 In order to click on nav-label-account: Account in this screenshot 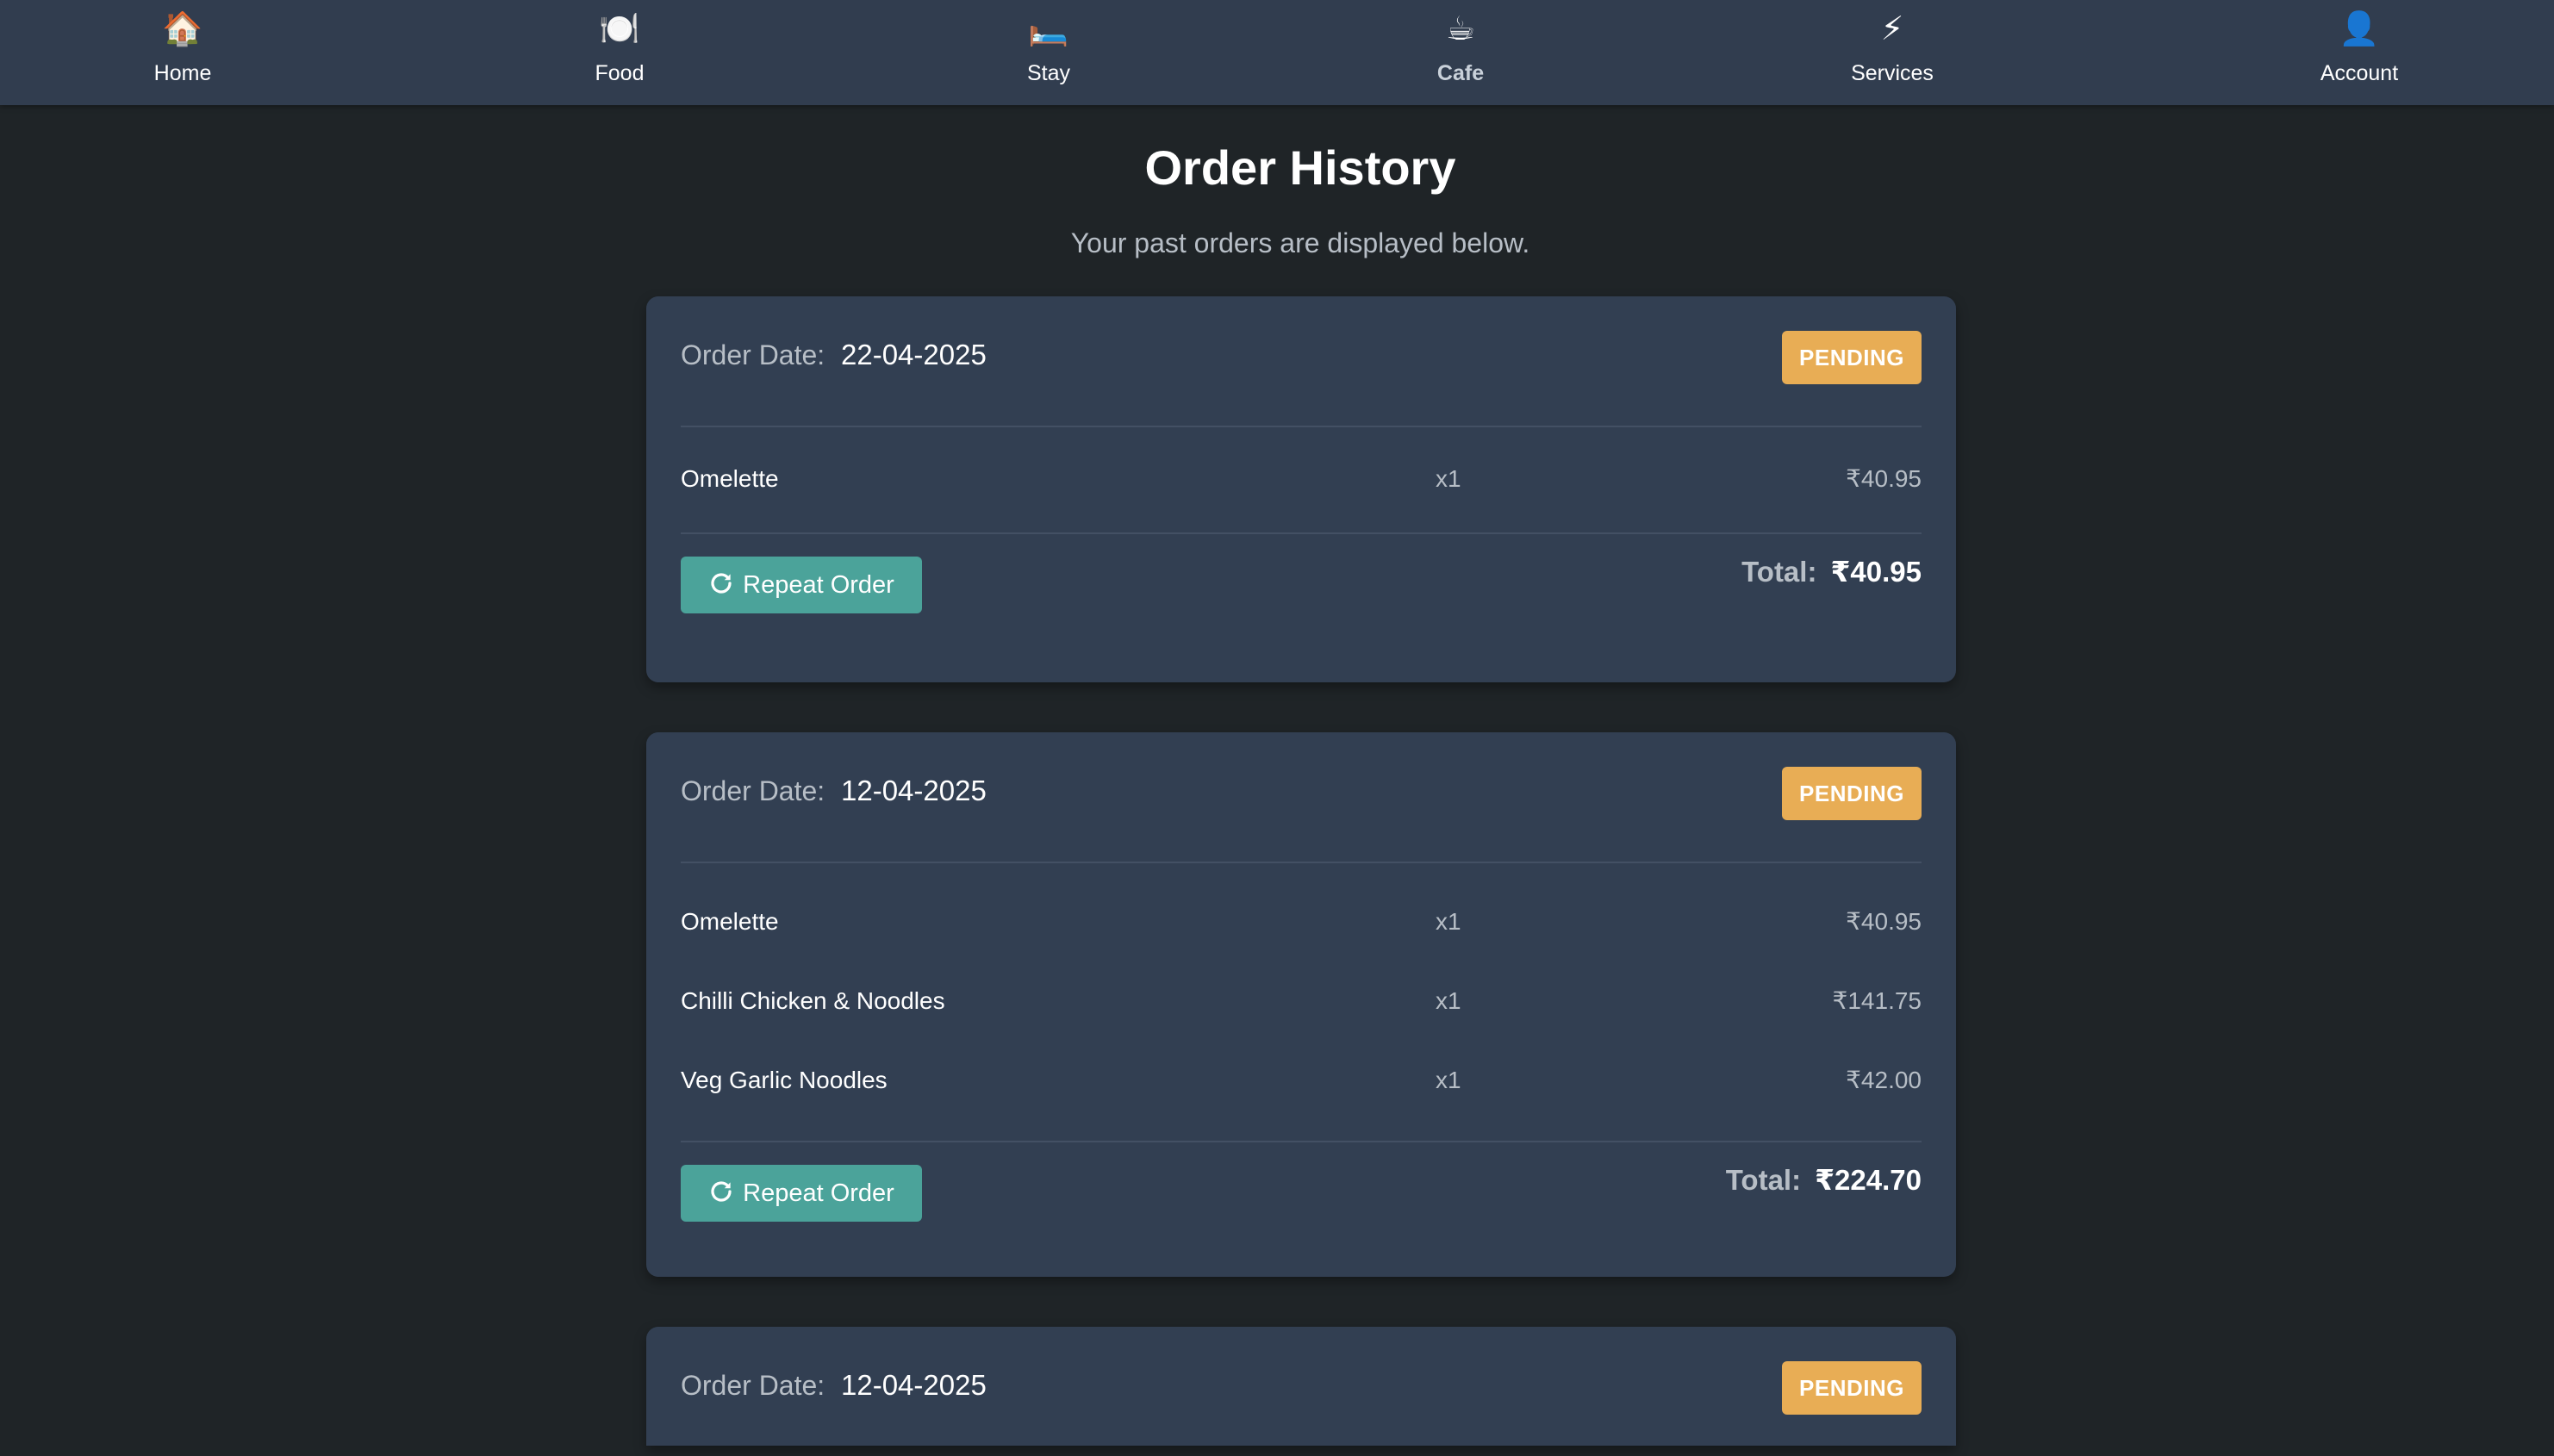, I will do `click(2359, 73)`.